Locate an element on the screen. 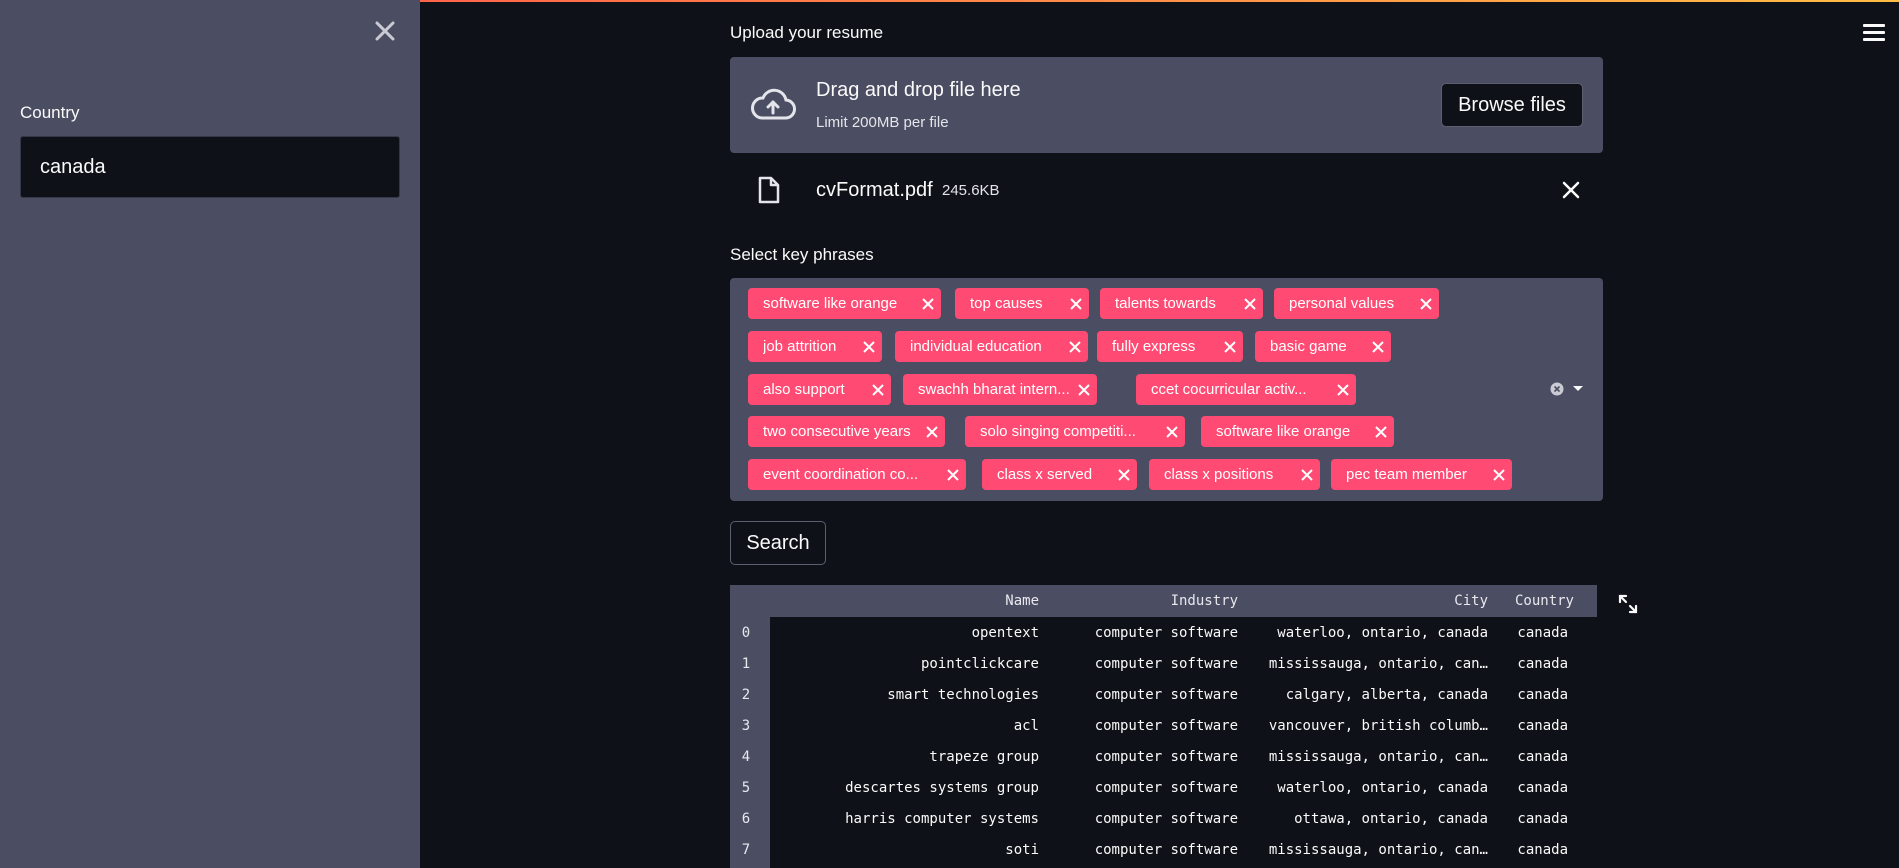 This screenshot has width=1899, height=868. column-header-city: City is located at coordinates (1369, 601).